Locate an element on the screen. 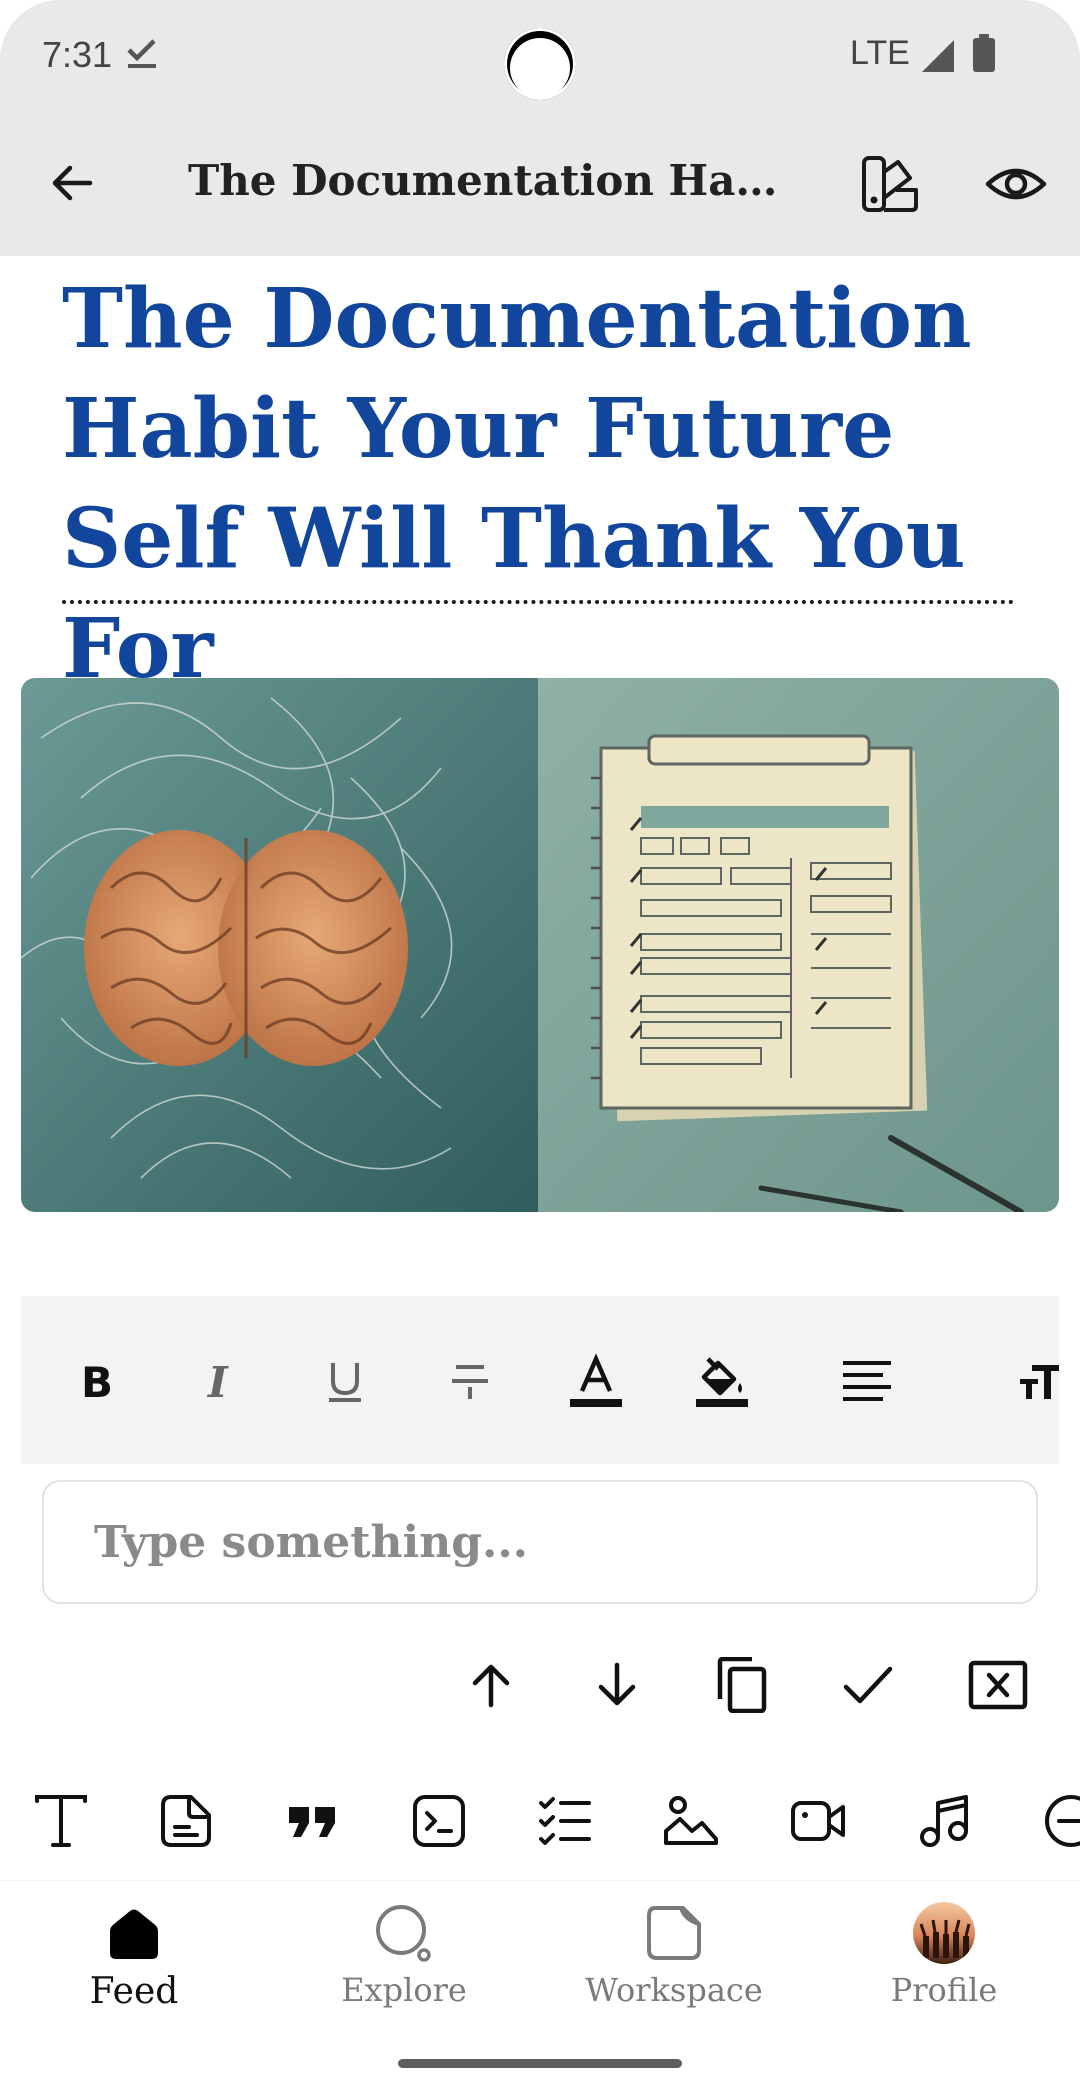  svg-text: B is located at coordinates (97, 1381).